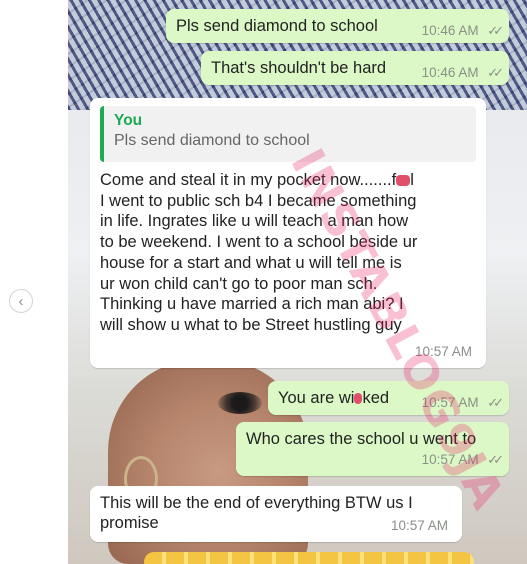 Image resolution: width=527 pixels, height=564 pixels. I want to click on message-text: Pls send diamond to school, so click(277, 26).